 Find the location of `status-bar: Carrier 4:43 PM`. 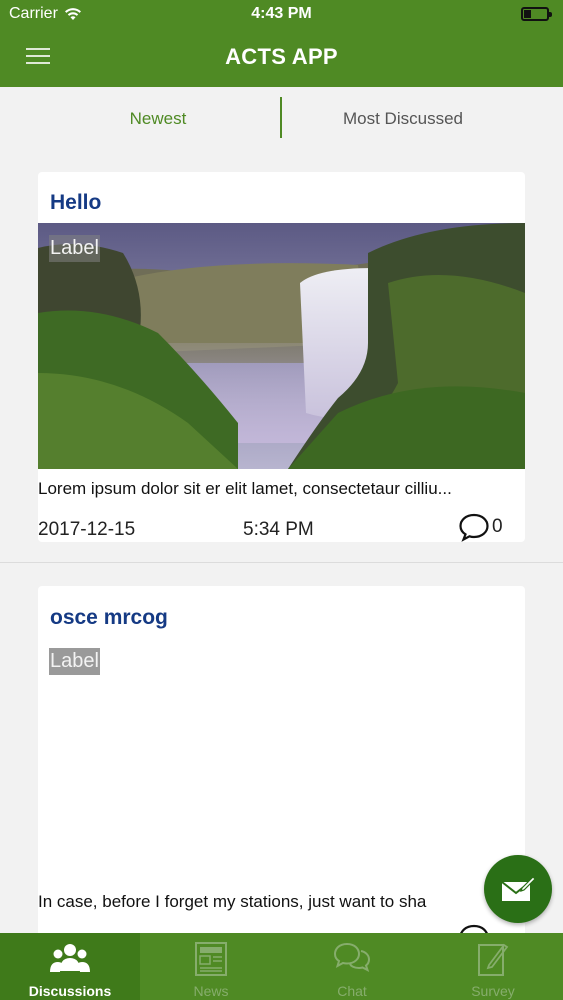

status-bar: Carrier 4:43 PM is located at coordinates (281, 14).